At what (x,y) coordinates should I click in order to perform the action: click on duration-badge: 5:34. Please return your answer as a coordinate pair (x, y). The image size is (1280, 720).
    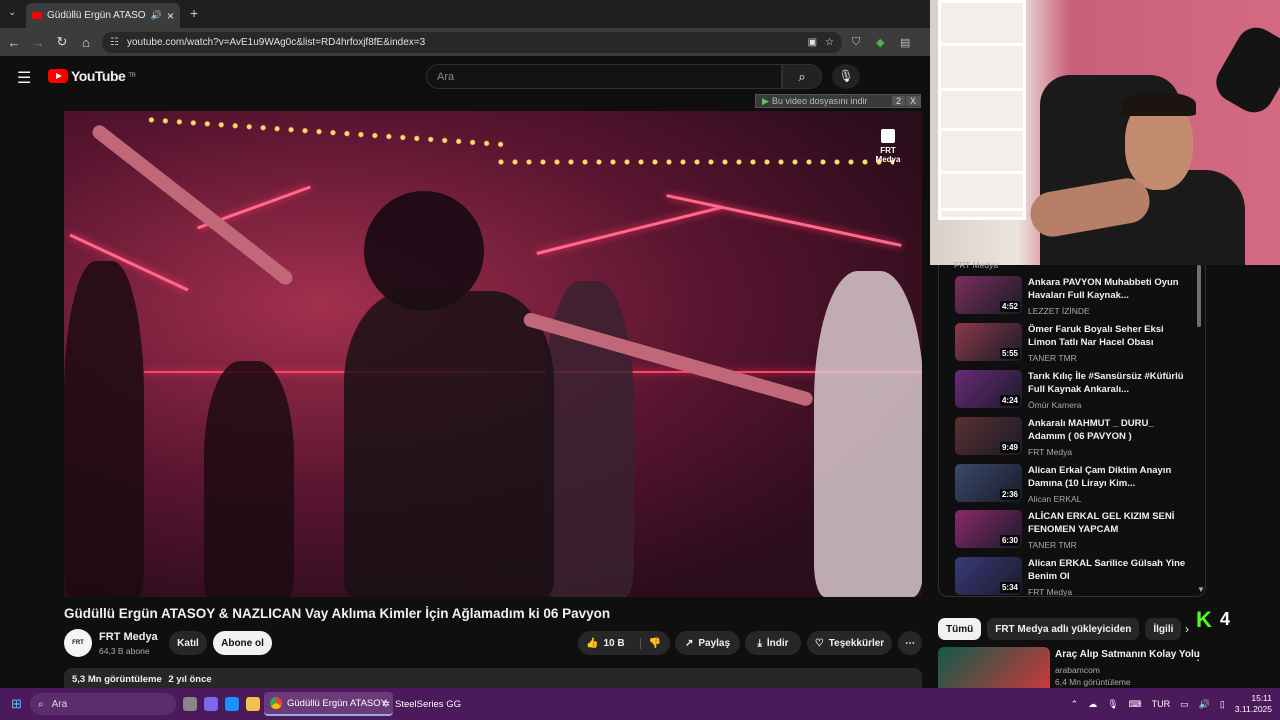
    Looking at the image, I should click on (1009, 587).